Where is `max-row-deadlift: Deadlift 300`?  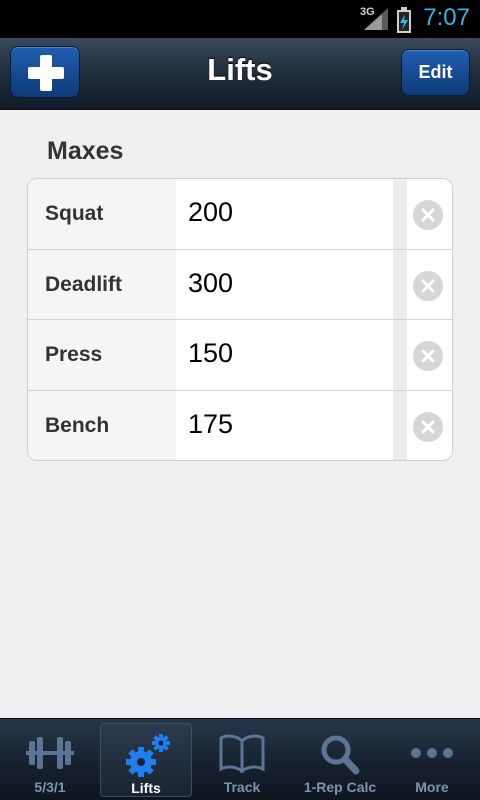 max-row-deadlift: Deadlift 300 is located at coordinates (240, 285).